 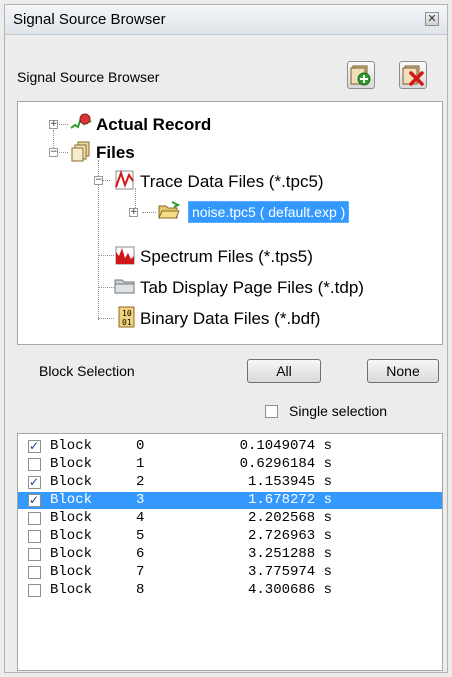 What do you see at coordinates (230, 518) in the screenshot?
I see `block-row: Block 4 2.202568 s` at bounding box center [230, 518].